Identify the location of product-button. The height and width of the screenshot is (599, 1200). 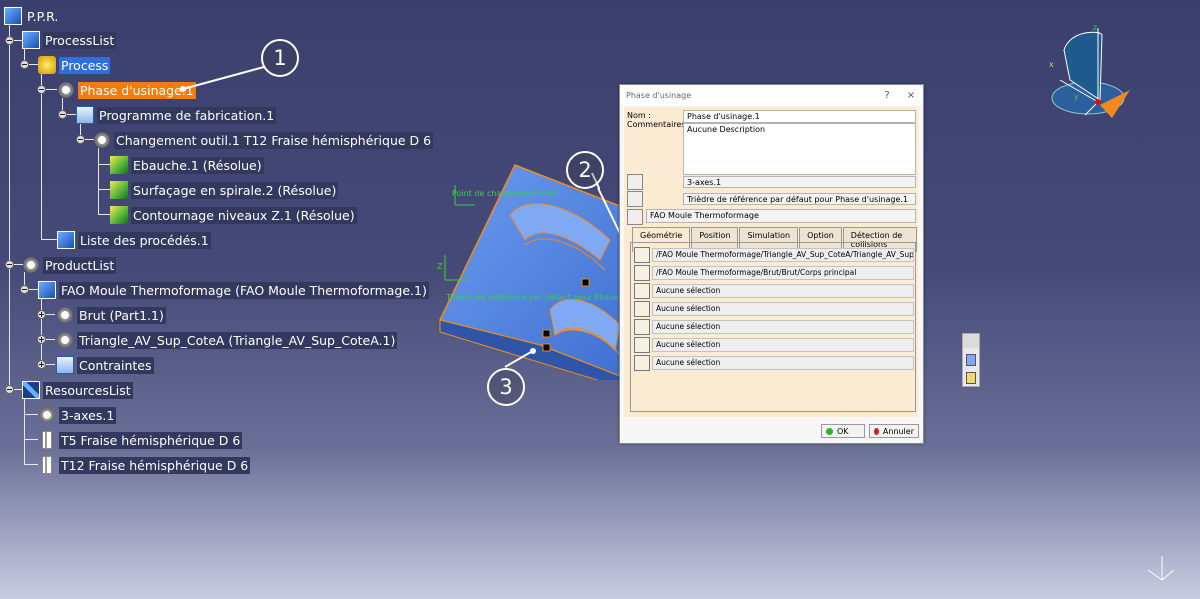
(635, 217).